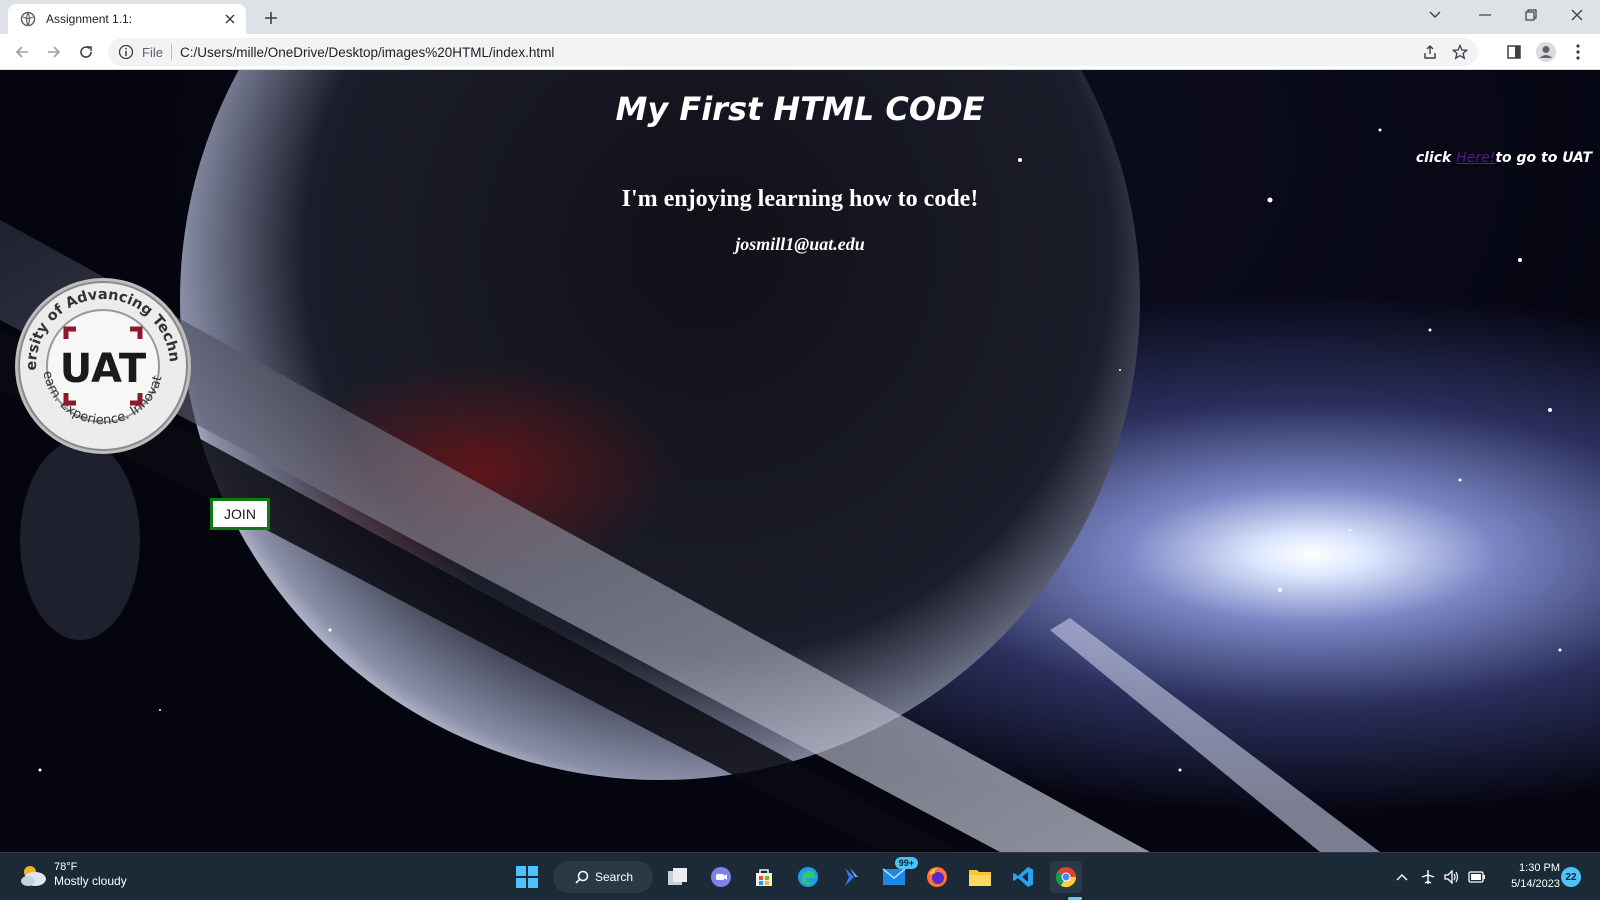 The width and height of the screenshot is (1600, 900). What do you see at coordinates (980, 877) in the screenshot?
I see `file-explorer-icon` at bounding box center [980, 877].